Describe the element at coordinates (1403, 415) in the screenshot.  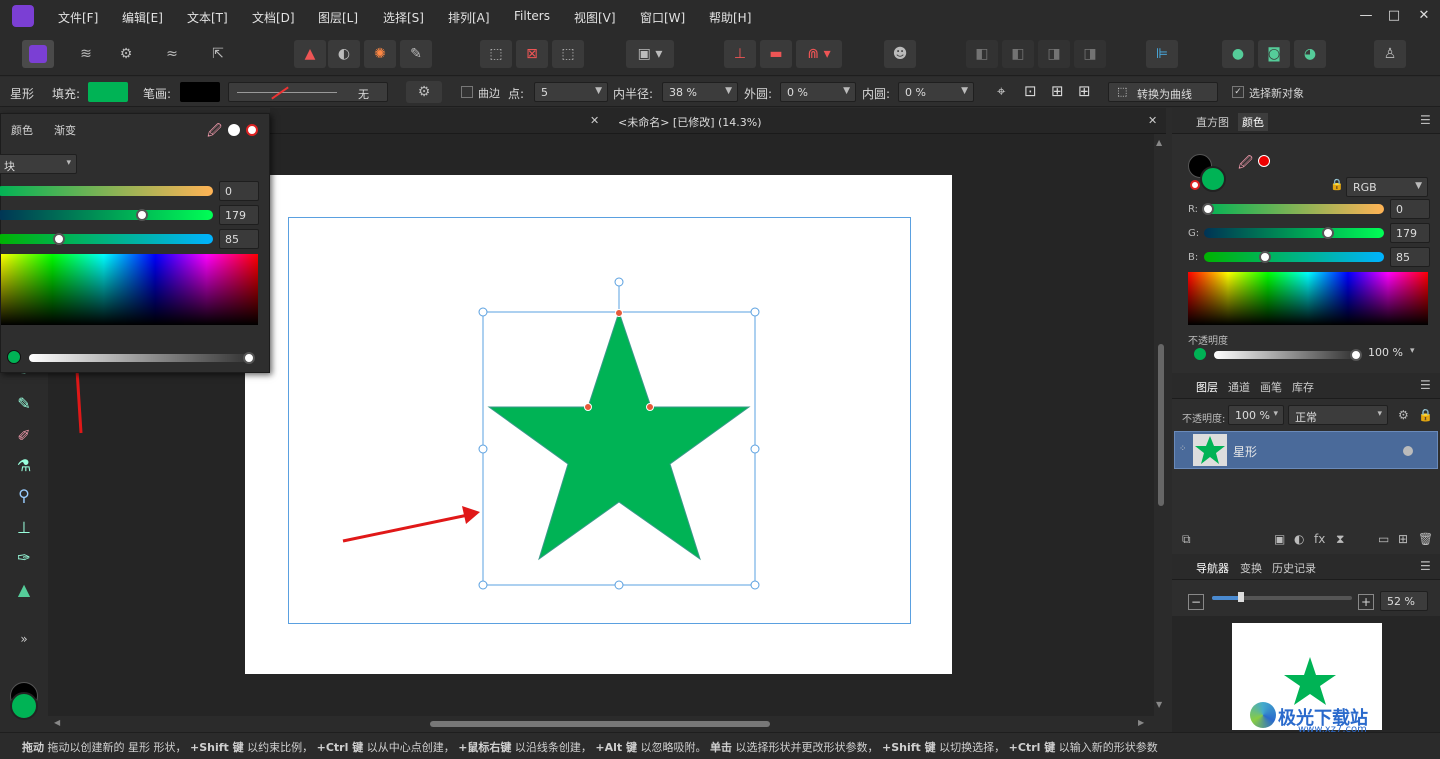
I see `gear-icon: ⚙` at that location.